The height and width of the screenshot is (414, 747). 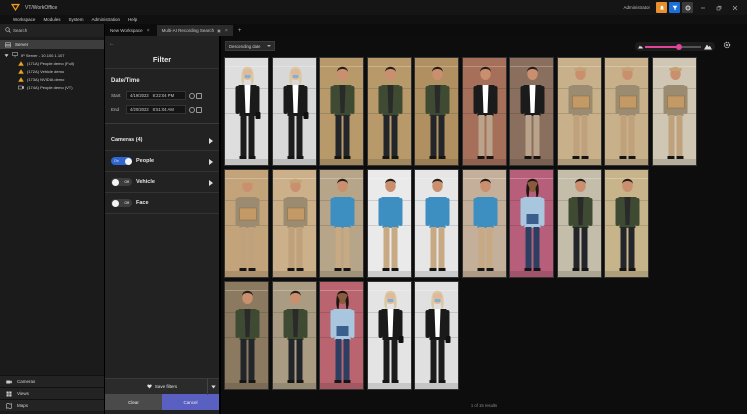 I want to click on sort-dropdown: Descending date, so click(x=250, y=46).